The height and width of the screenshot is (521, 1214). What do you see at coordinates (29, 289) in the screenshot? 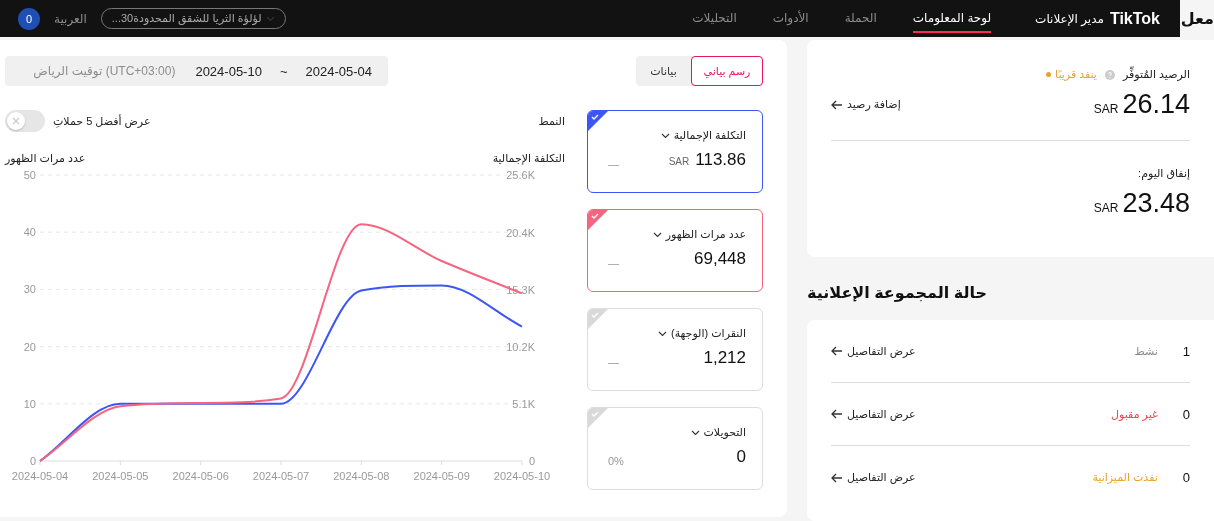
I see `axis-tick-label: 30` at bounding box center [29, 289].